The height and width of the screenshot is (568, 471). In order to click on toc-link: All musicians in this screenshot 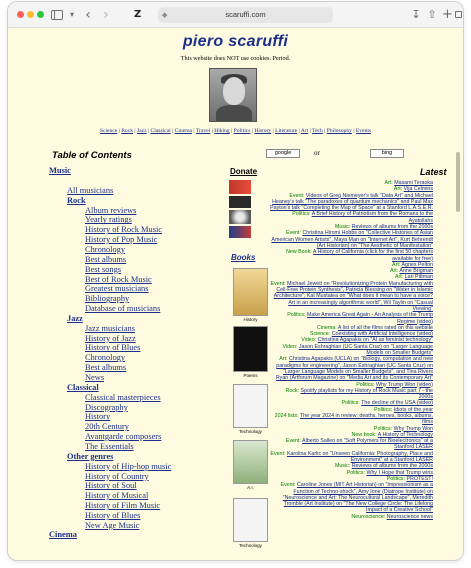, I will do `click(90, 190)`.